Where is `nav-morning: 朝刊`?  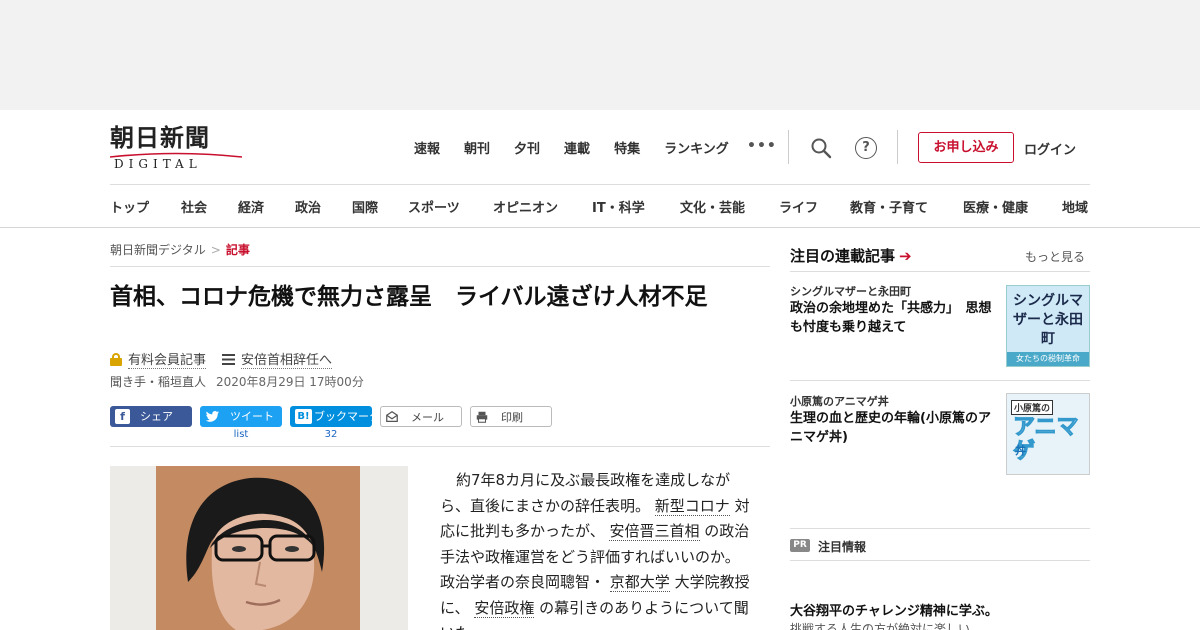 nav-morning: 朝刊 is located at coordinates (477, 147).